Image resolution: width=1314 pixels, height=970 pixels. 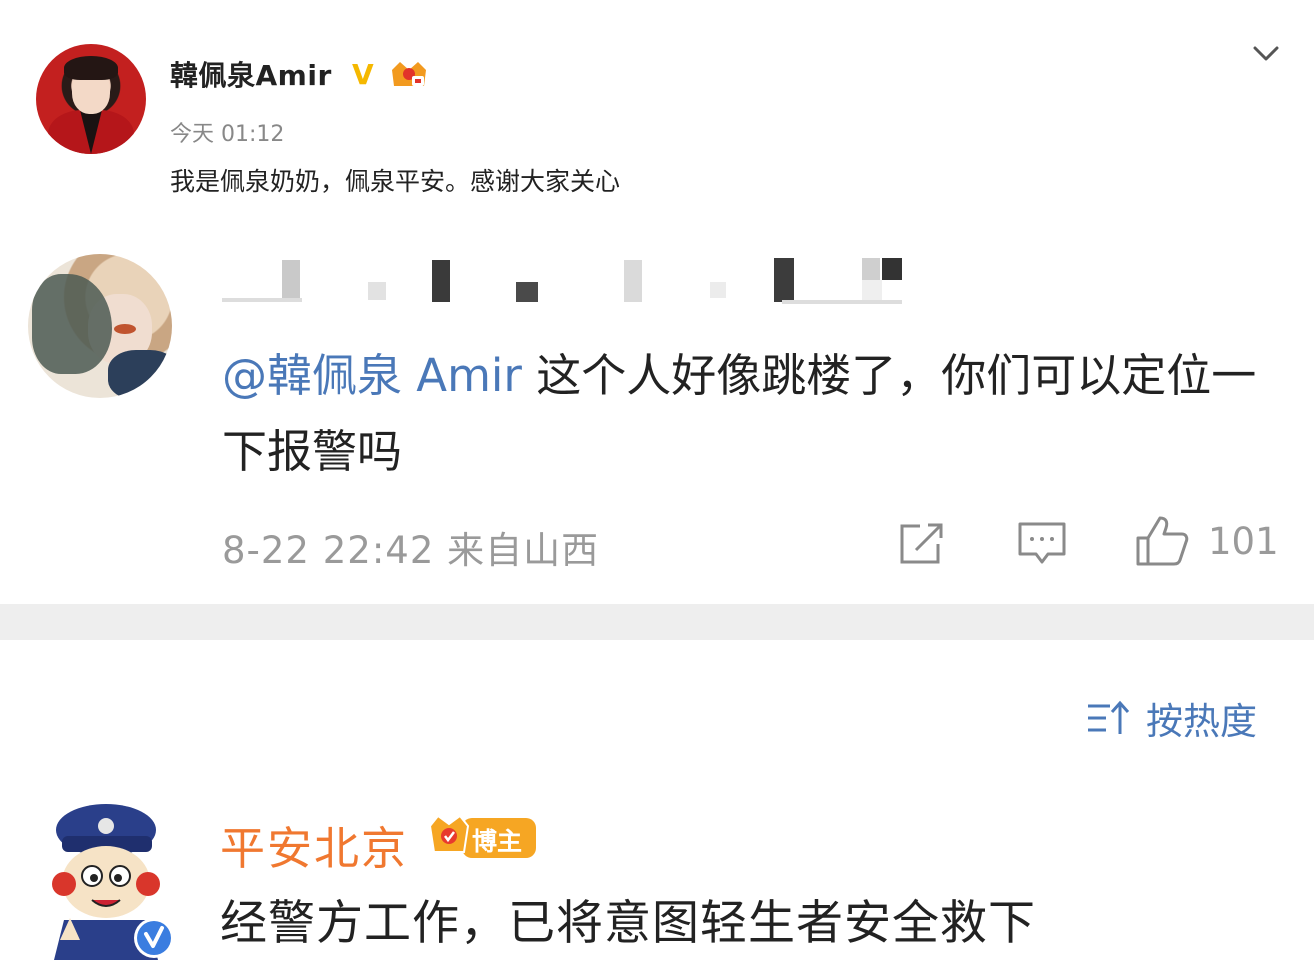 I want to click on verified-icon: V, so click(x=363, y=74).